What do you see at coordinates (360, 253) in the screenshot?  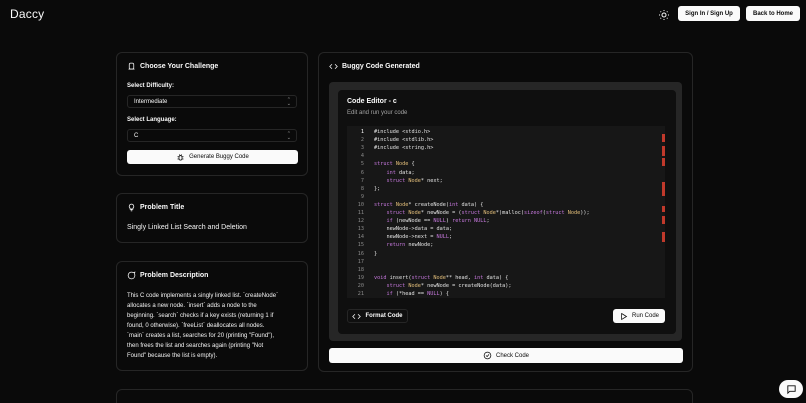 I see `line-number: 16` at bounding box center [360, 253].